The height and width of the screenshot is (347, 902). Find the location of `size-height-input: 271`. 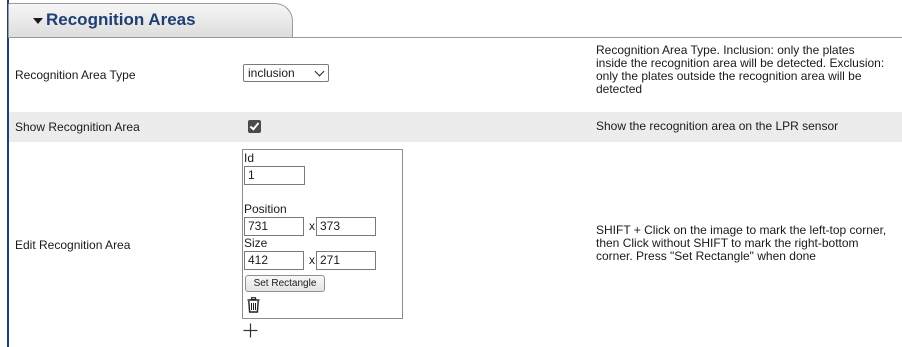

size-height-input: 271 is located at coordinates (346, 260).